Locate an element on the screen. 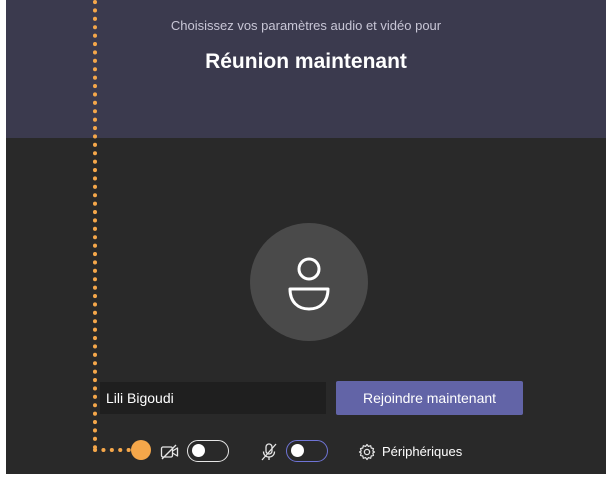 This screenshot has width=606, height=477. devices-label: Périphériques is located at coordinates (422, 451).